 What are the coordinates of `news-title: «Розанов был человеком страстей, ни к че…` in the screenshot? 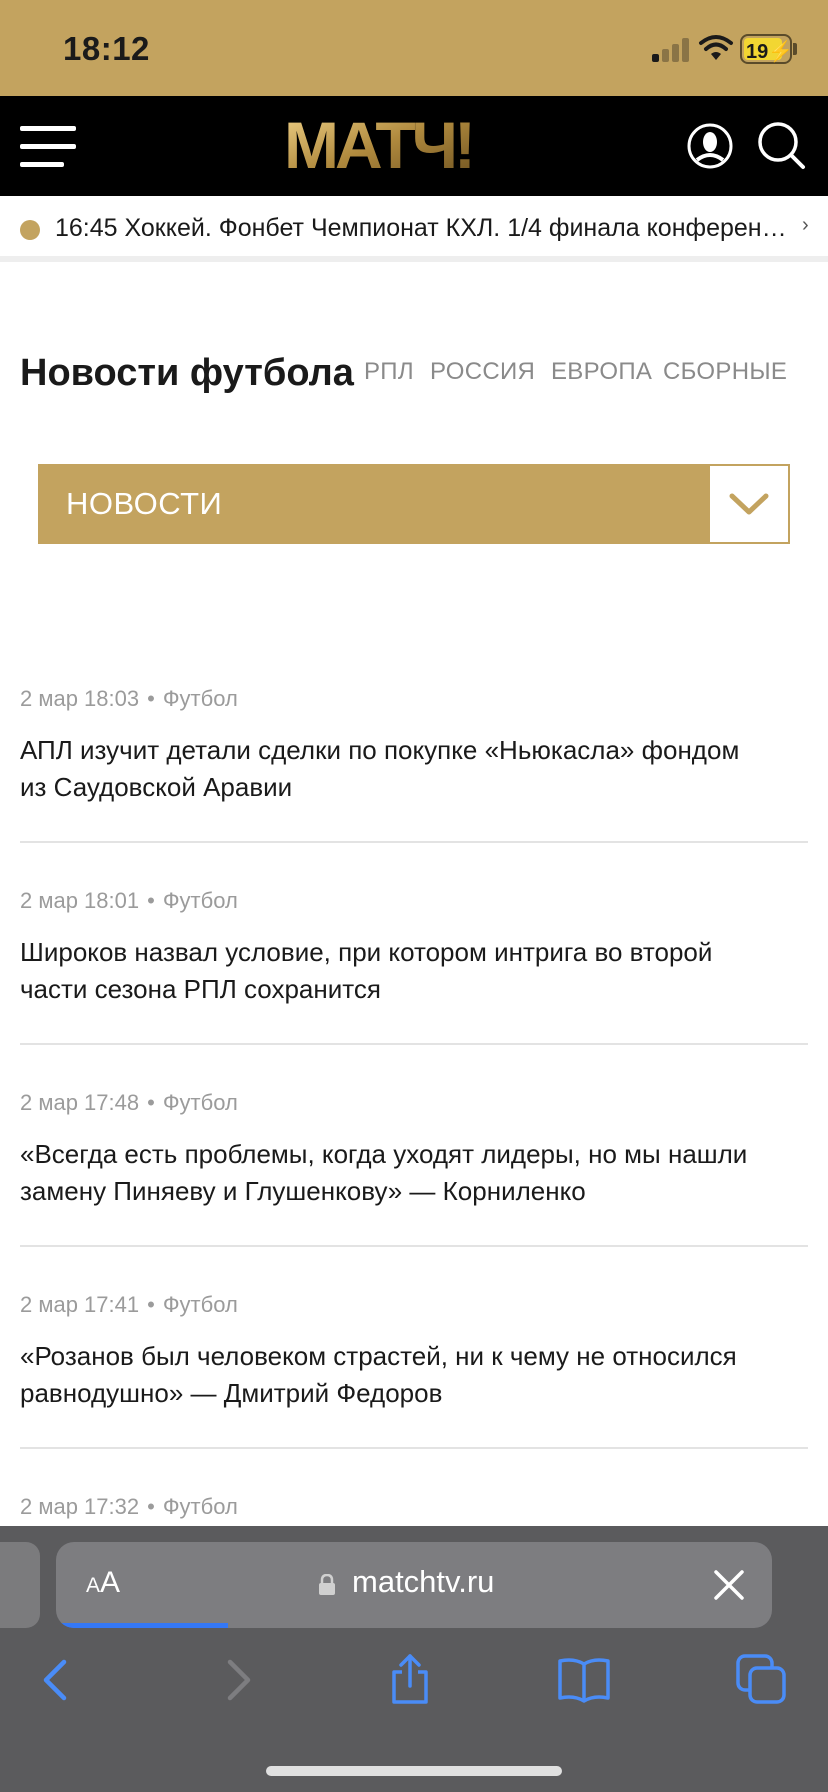 It's located at (414, 1375).